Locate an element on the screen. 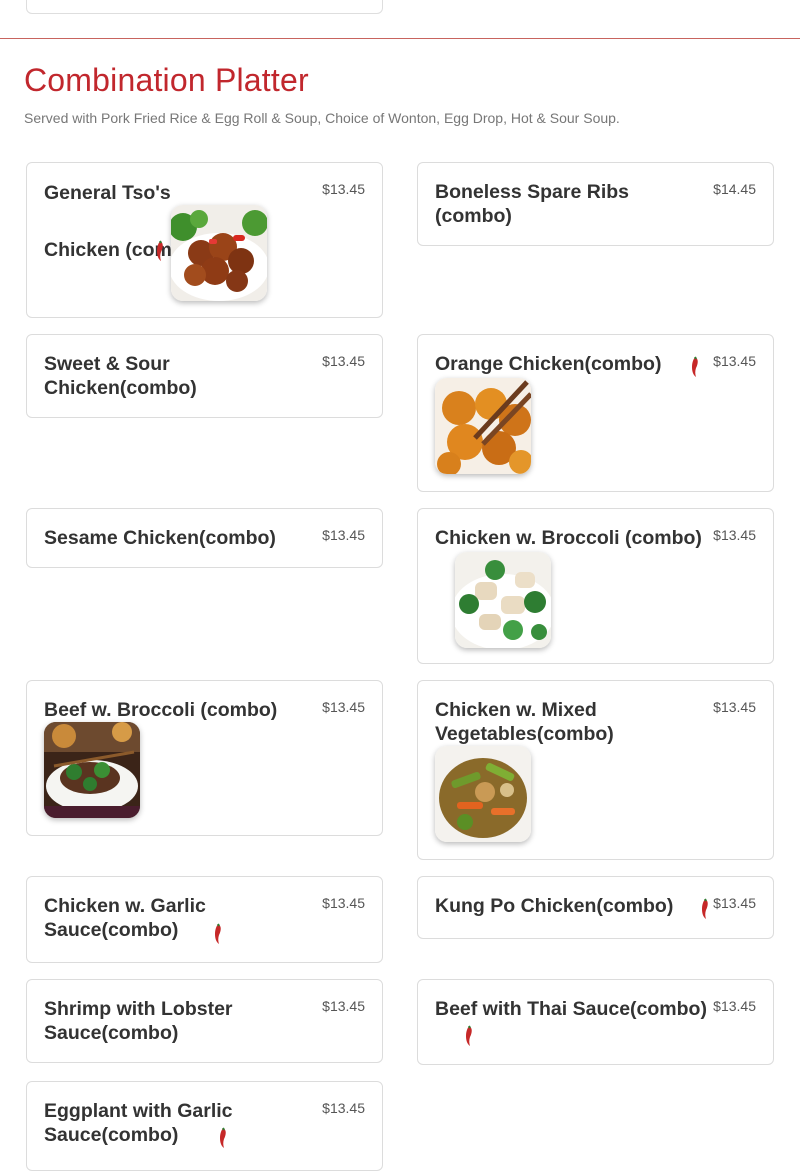 Image resolution: width=800 pixels, height=1171 pixels. menu-item-card: Eggplant with Garlic Sauce(combo) $13.45 is located at coordinates (204, 1126).